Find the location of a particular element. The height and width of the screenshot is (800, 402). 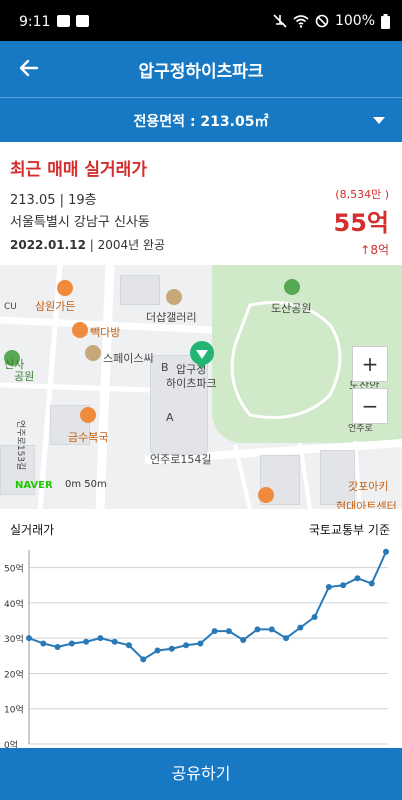

building-block is located at coordinates (140, 290).